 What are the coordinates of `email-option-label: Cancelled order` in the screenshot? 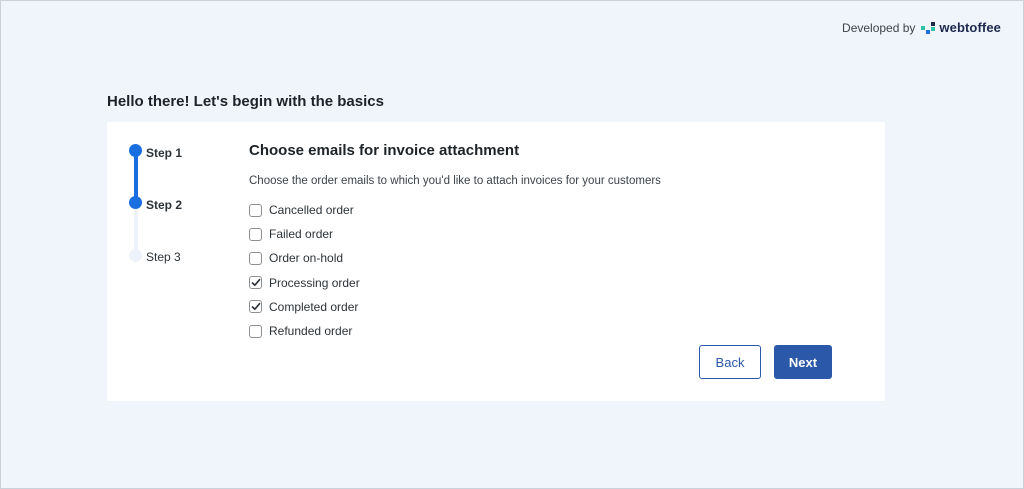 It's located at (311, 210).